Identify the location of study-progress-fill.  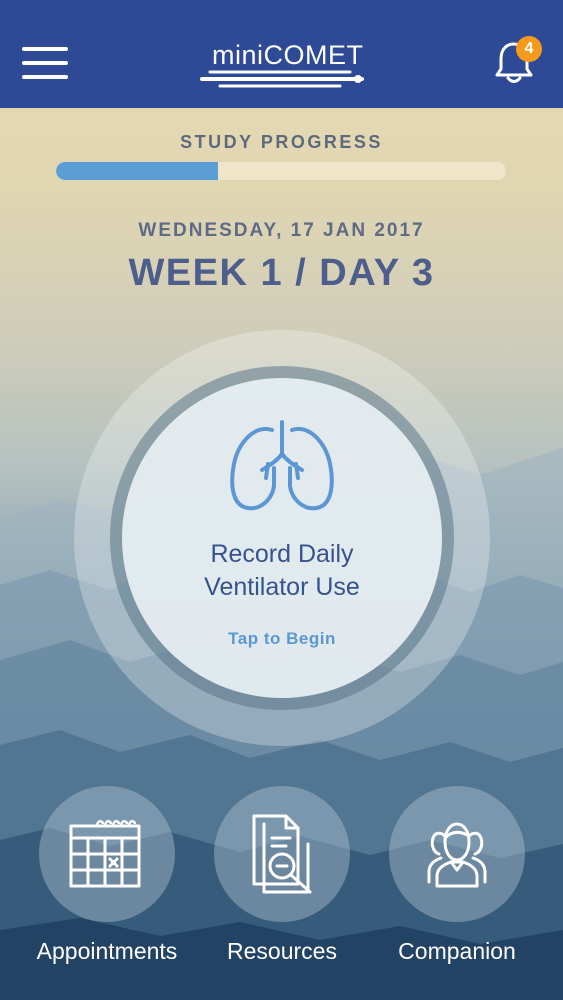
(137, 171).